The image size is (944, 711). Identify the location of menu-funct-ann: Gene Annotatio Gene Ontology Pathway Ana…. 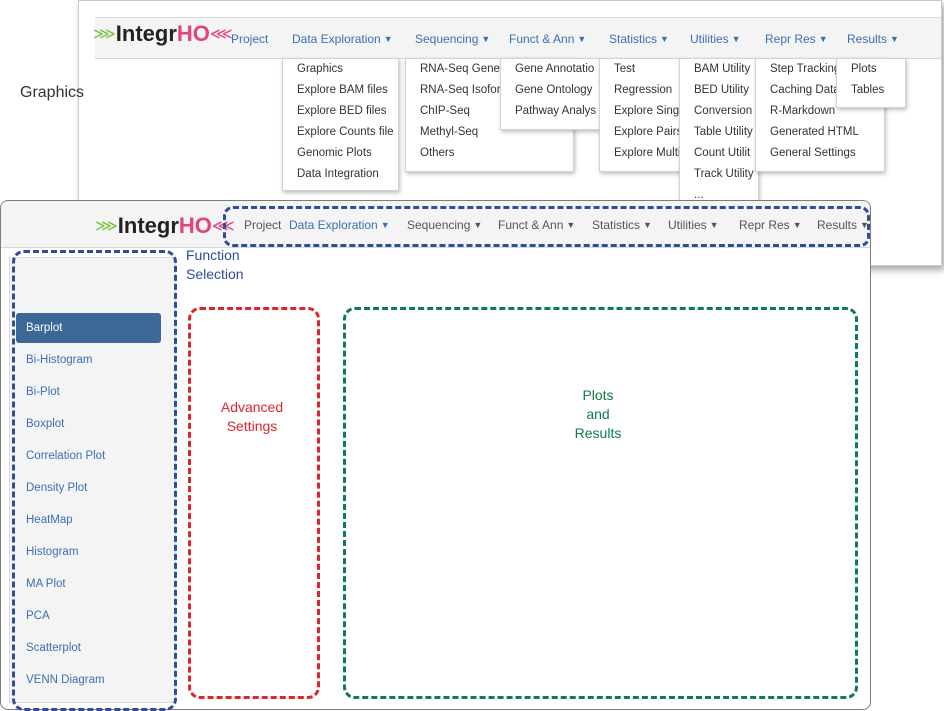
(550, 94).